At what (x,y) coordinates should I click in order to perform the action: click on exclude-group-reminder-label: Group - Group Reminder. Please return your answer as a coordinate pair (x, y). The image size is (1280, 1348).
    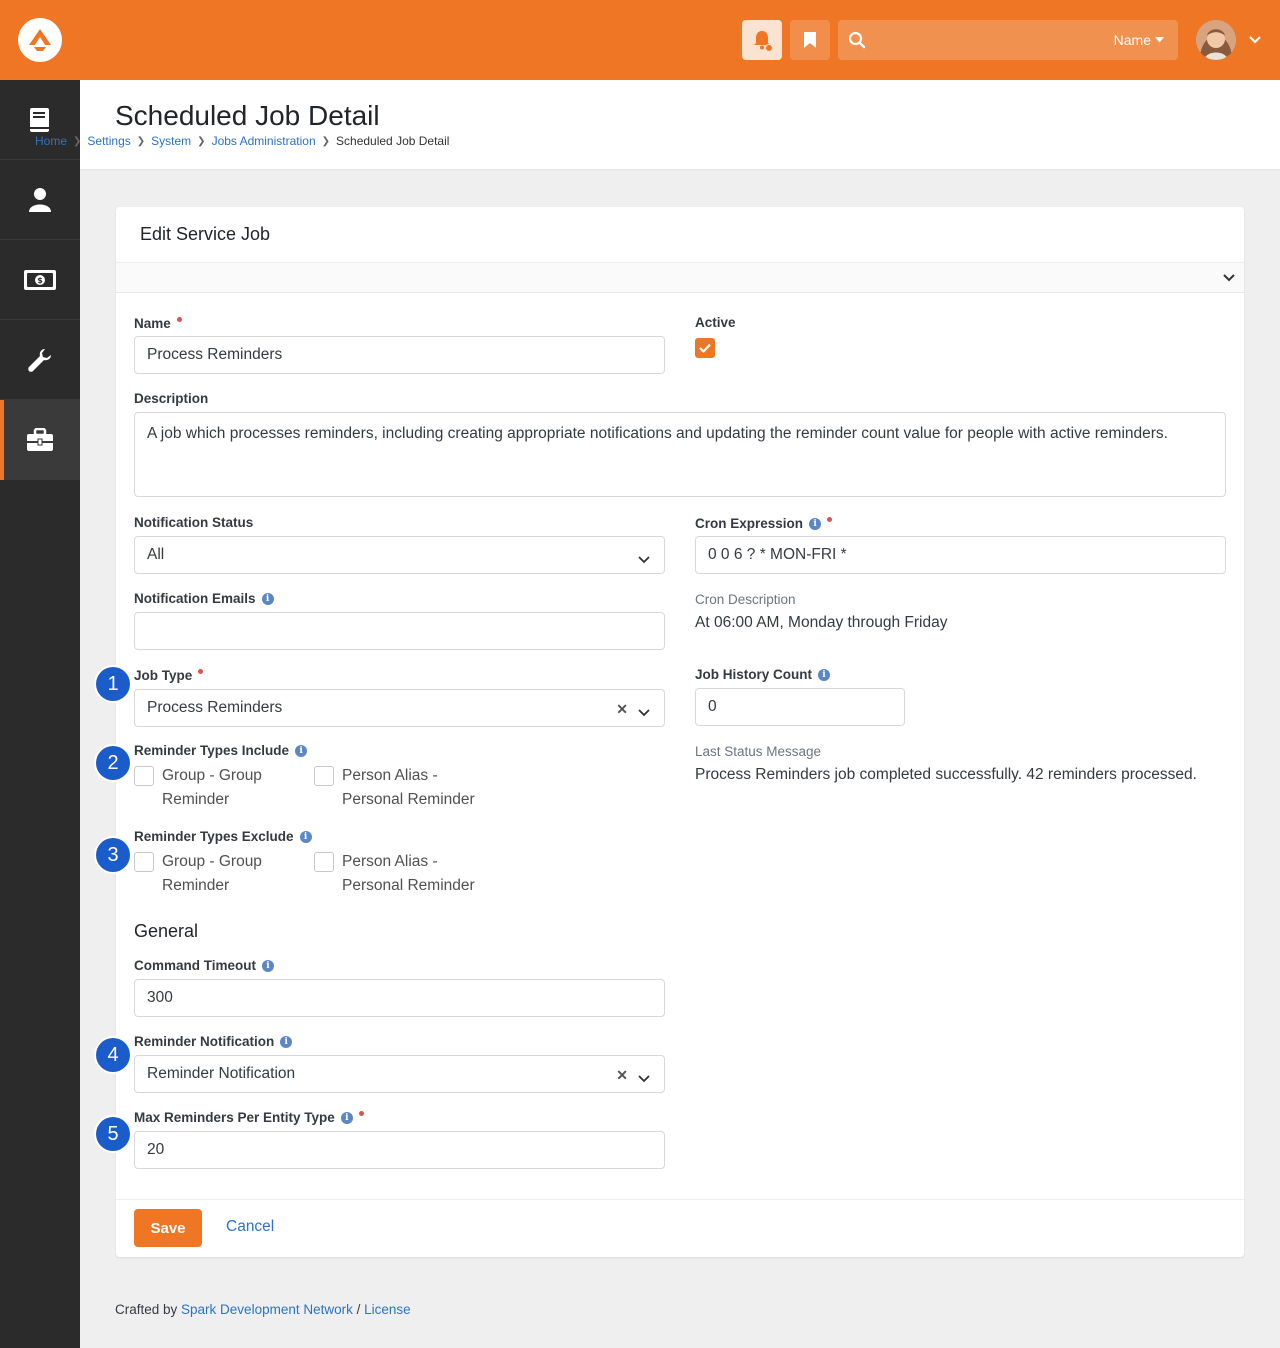
    Looking at the image, I should click on (212, 874).